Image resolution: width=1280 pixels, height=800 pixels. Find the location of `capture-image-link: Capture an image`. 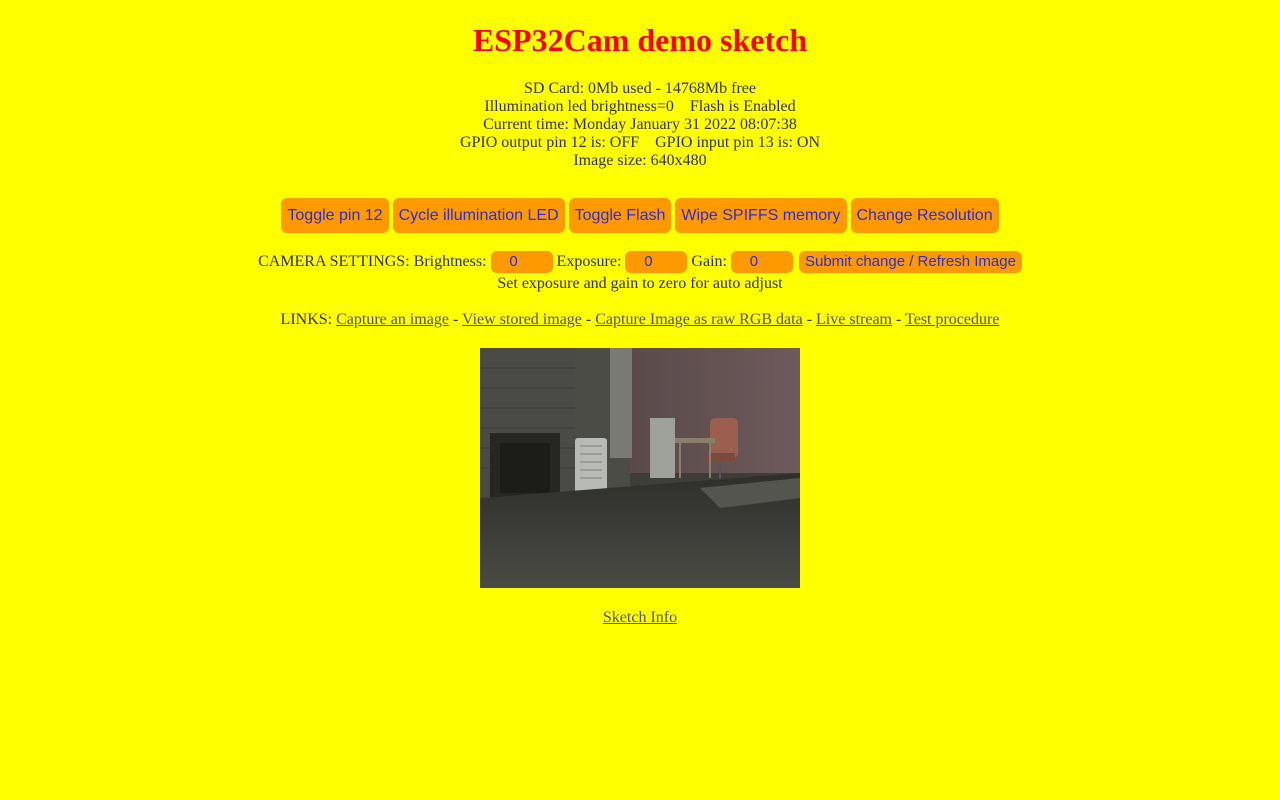

capture-image-link: Capture an image is located at coordinates (392, 319).